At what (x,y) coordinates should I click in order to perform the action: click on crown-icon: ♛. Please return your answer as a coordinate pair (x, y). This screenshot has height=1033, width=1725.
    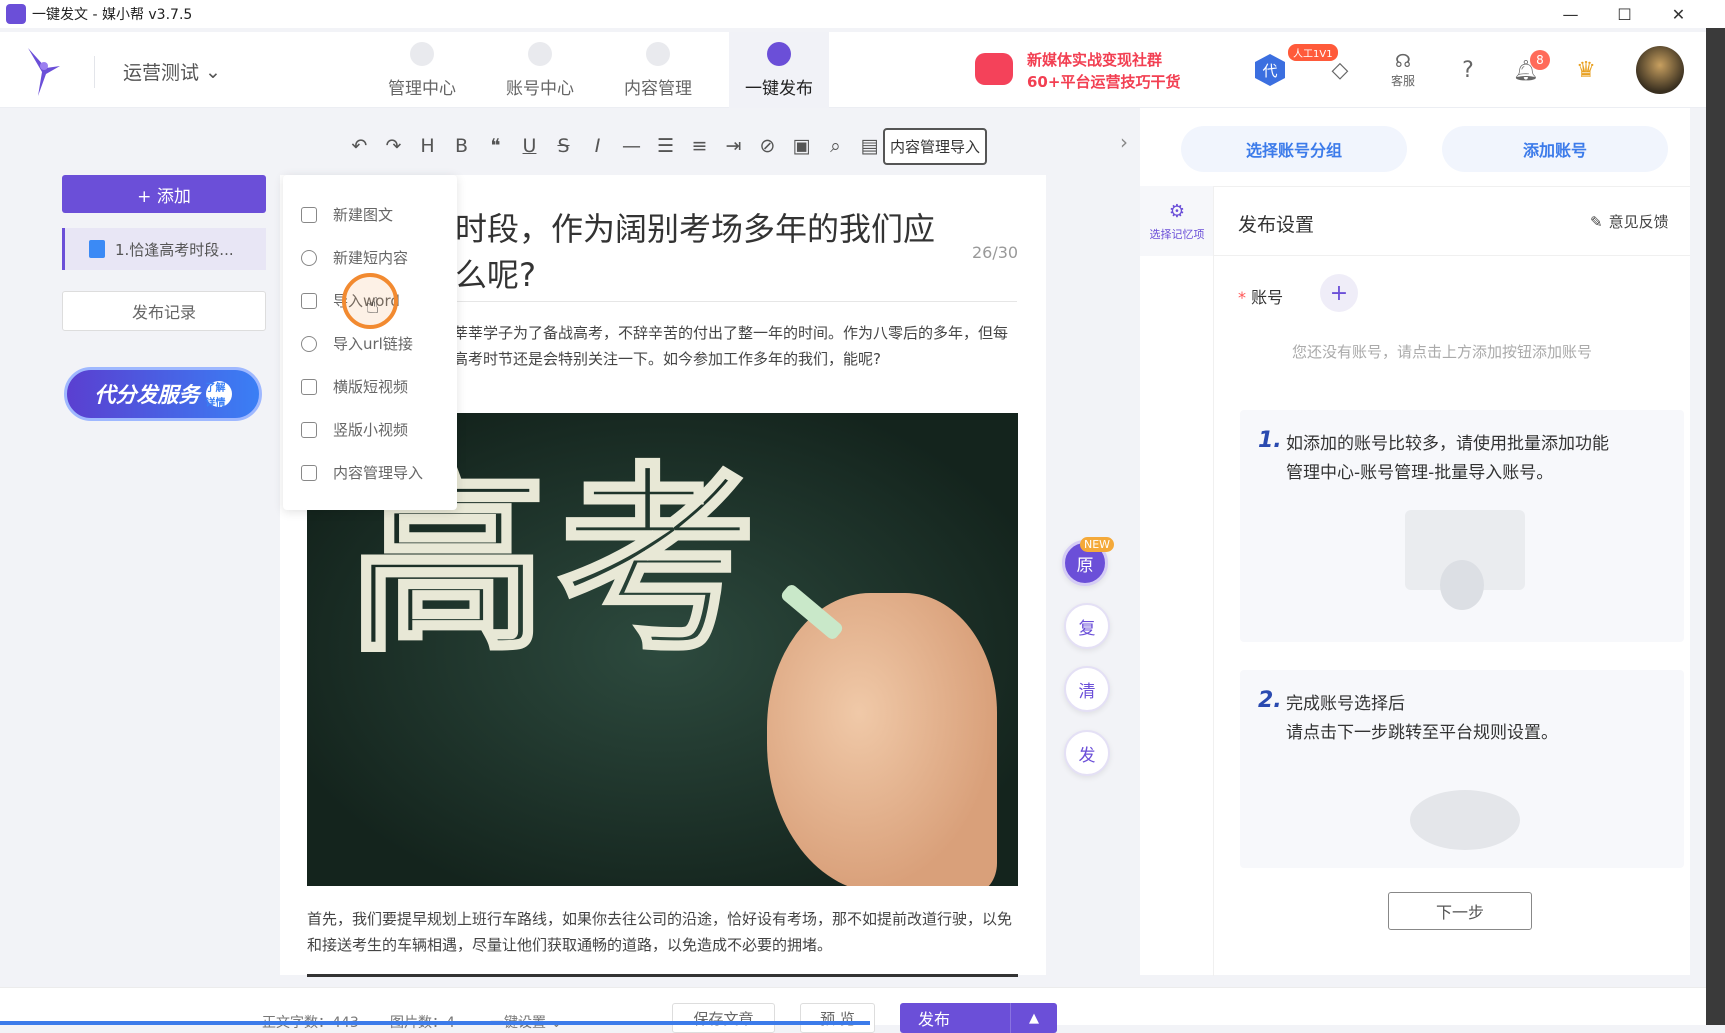
    Looking at the image, I should click on (1586, 70).